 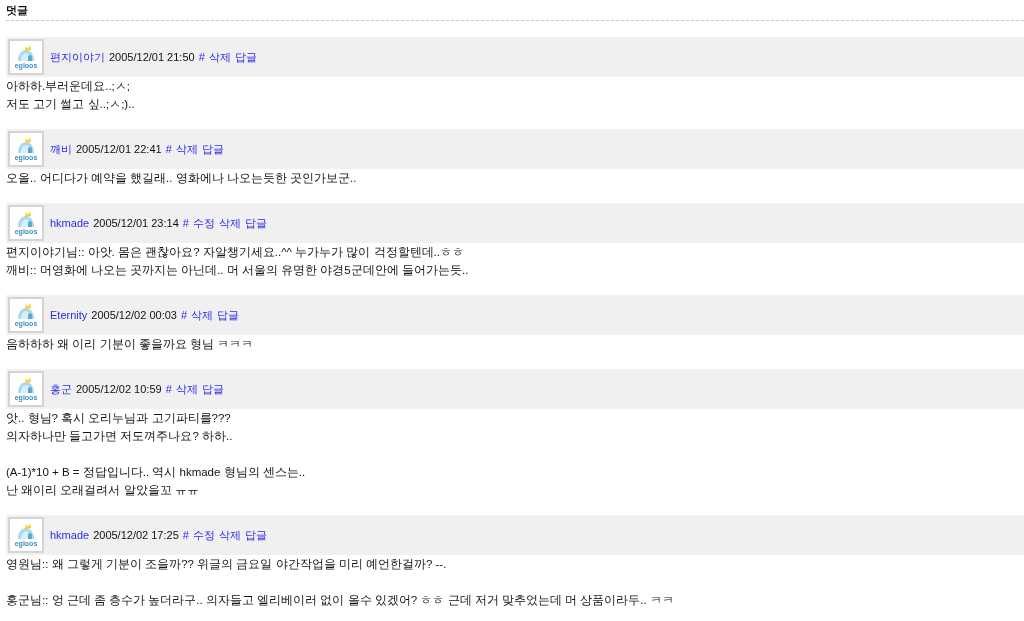 What do you see at coordinates (152, 57) in the screenshot?
I see `comment-date: 2005/12/01 21:50` at bounding box center [152, 57].